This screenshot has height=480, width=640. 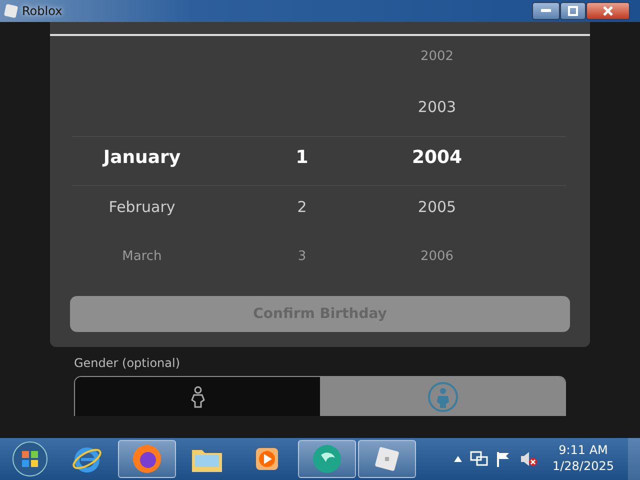 What do you see at coordinates (30, 459) in the screenshot?
I see `windows-logo-icon` at bounding box center [30, 459].